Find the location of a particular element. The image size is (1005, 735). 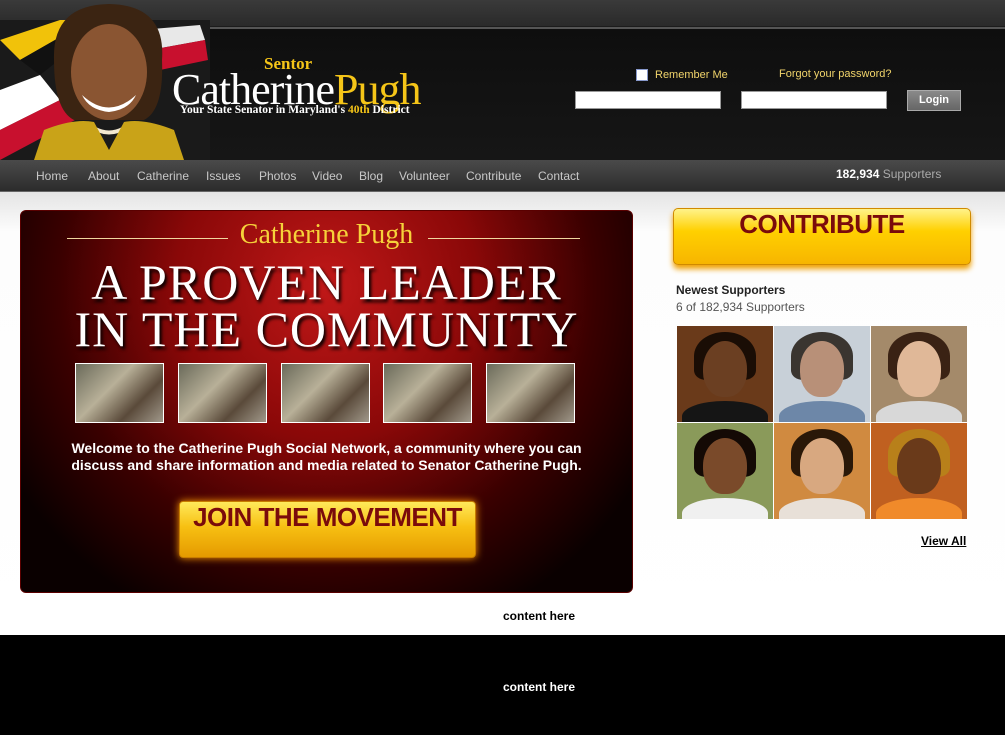

newest-supporters-subtitle: 6 of 182,934 Supporters is located at coordinates (740, 307).